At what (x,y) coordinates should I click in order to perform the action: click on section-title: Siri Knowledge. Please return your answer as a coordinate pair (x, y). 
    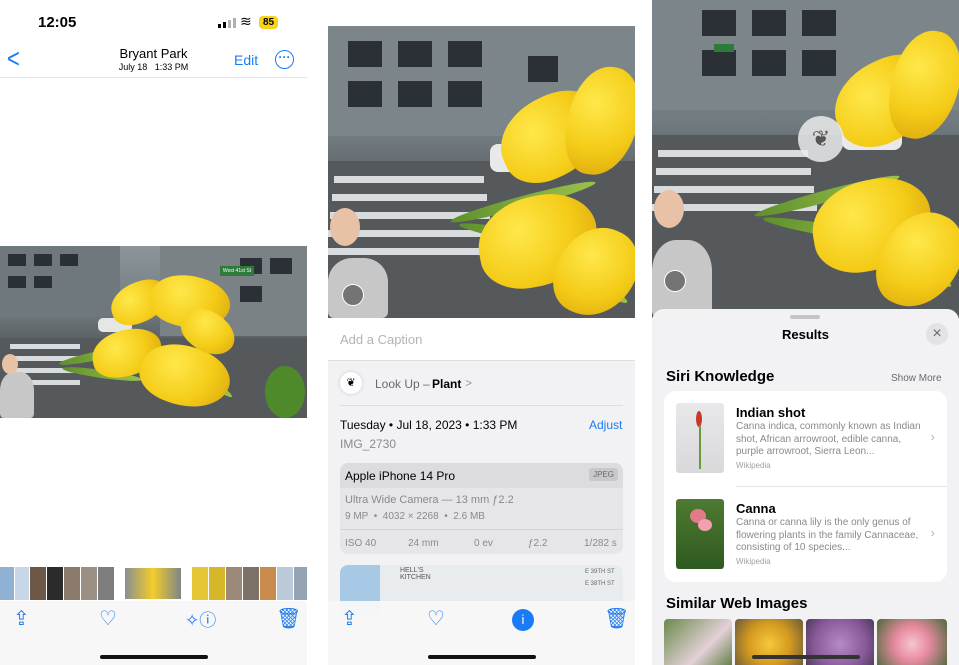
    Looking at the image, I should click on (720, 376).